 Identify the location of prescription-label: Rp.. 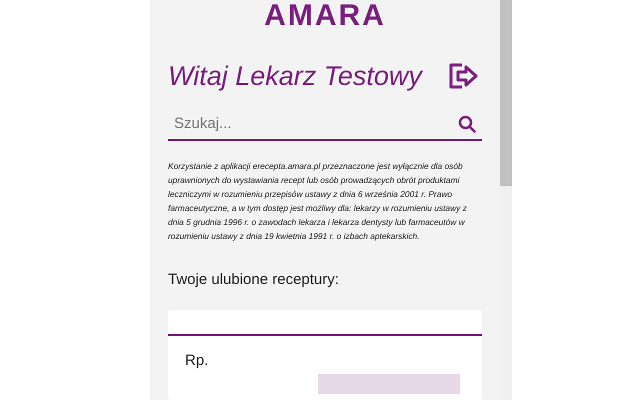
(197, 360).